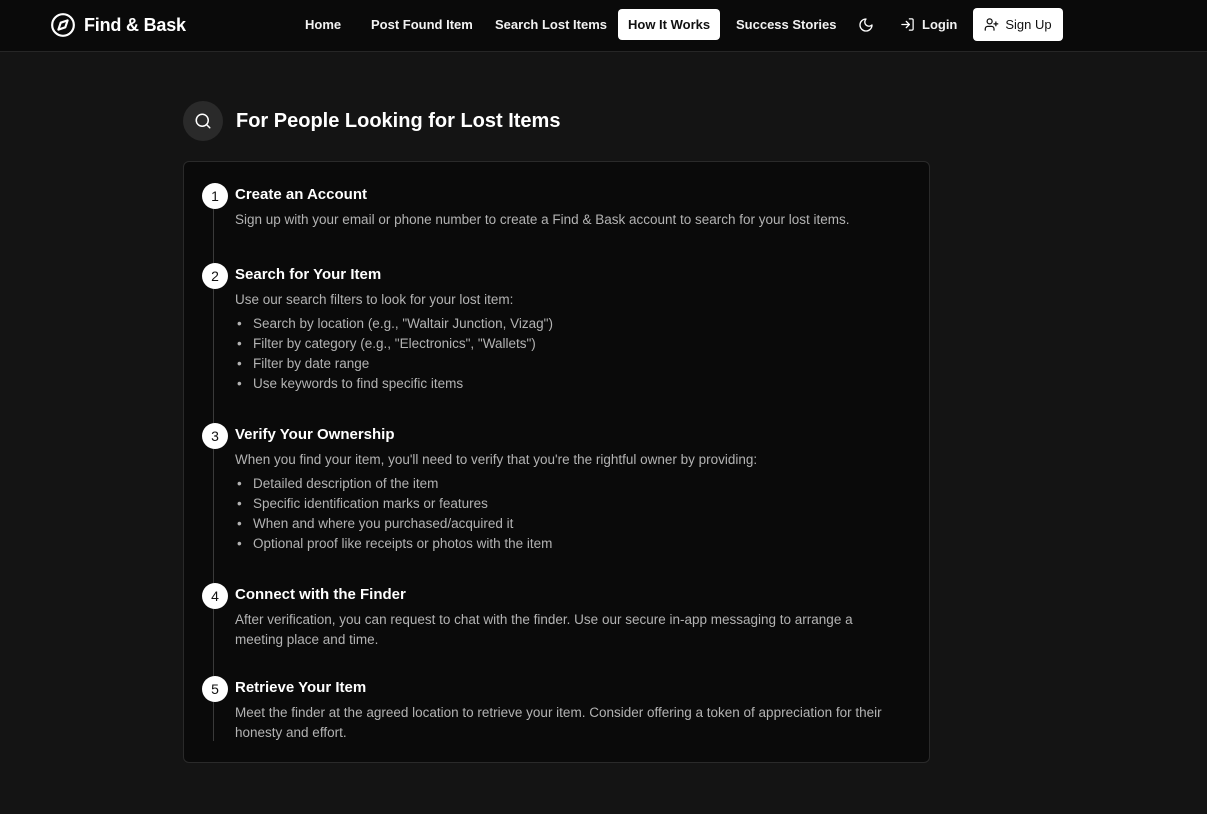  I want to click on compass-icon, so click(63, 25).